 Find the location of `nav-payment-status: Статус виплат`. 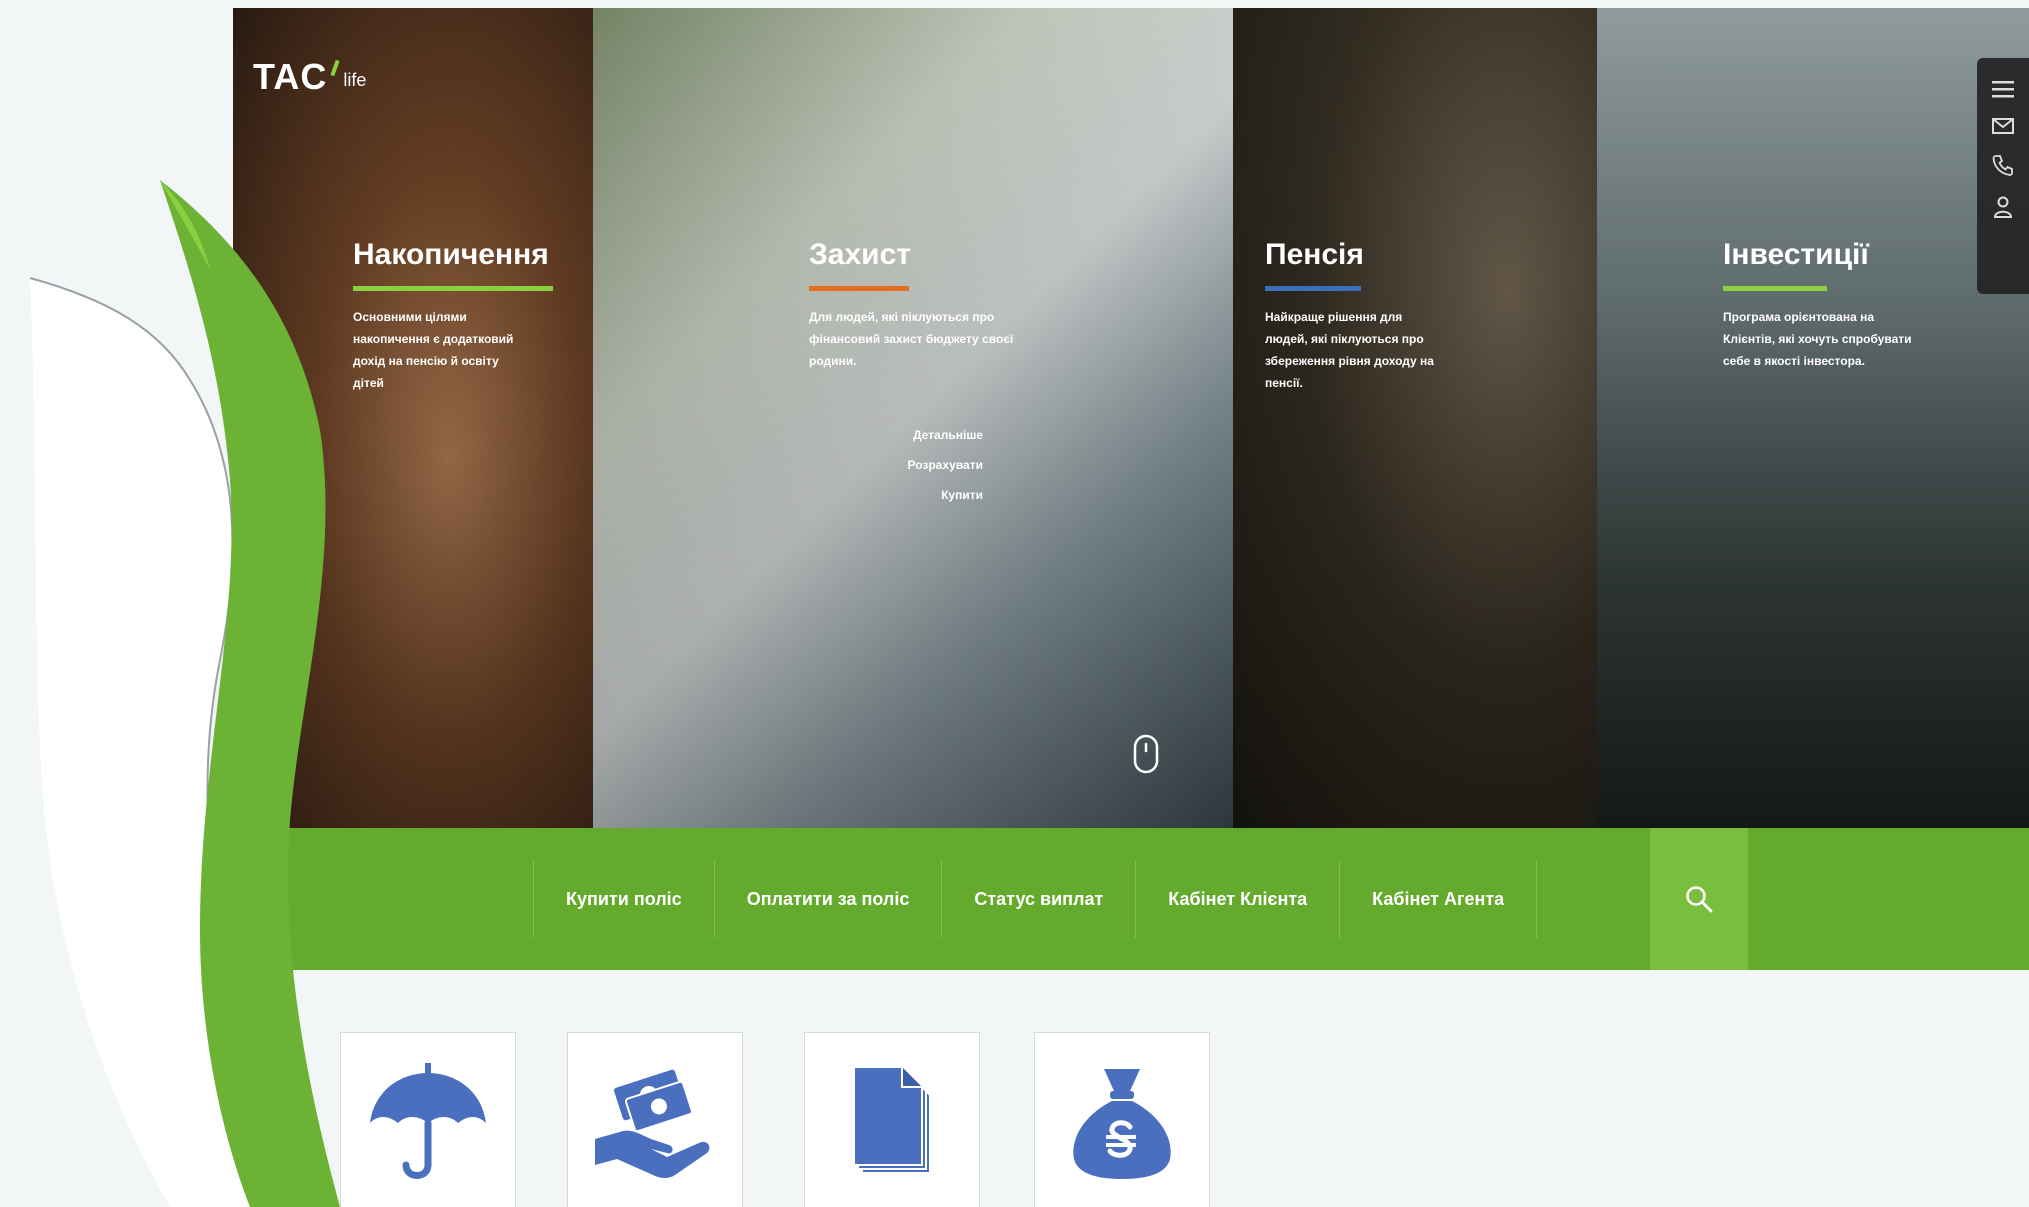

nav-payment-status: Статус виплат is located at coordinates (1038, 899).